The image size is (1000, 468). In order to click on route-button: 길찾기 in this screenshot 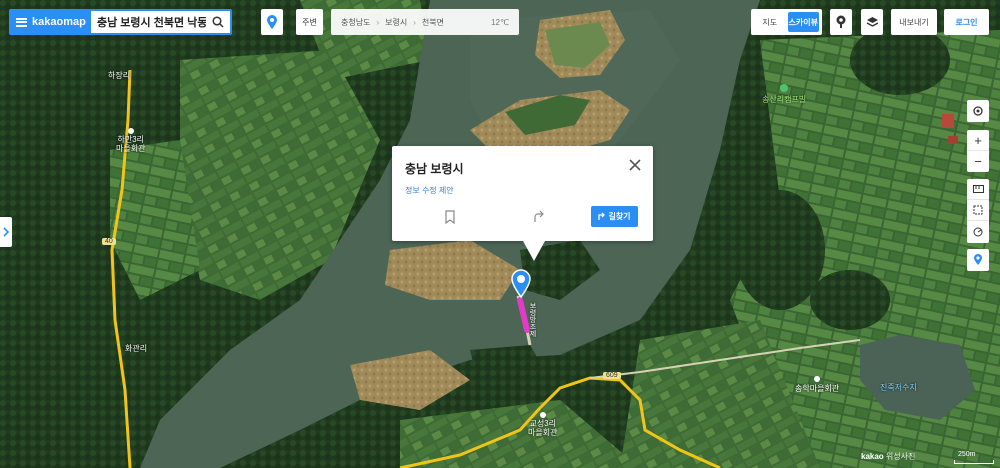, I will do `click(614, 216)`.